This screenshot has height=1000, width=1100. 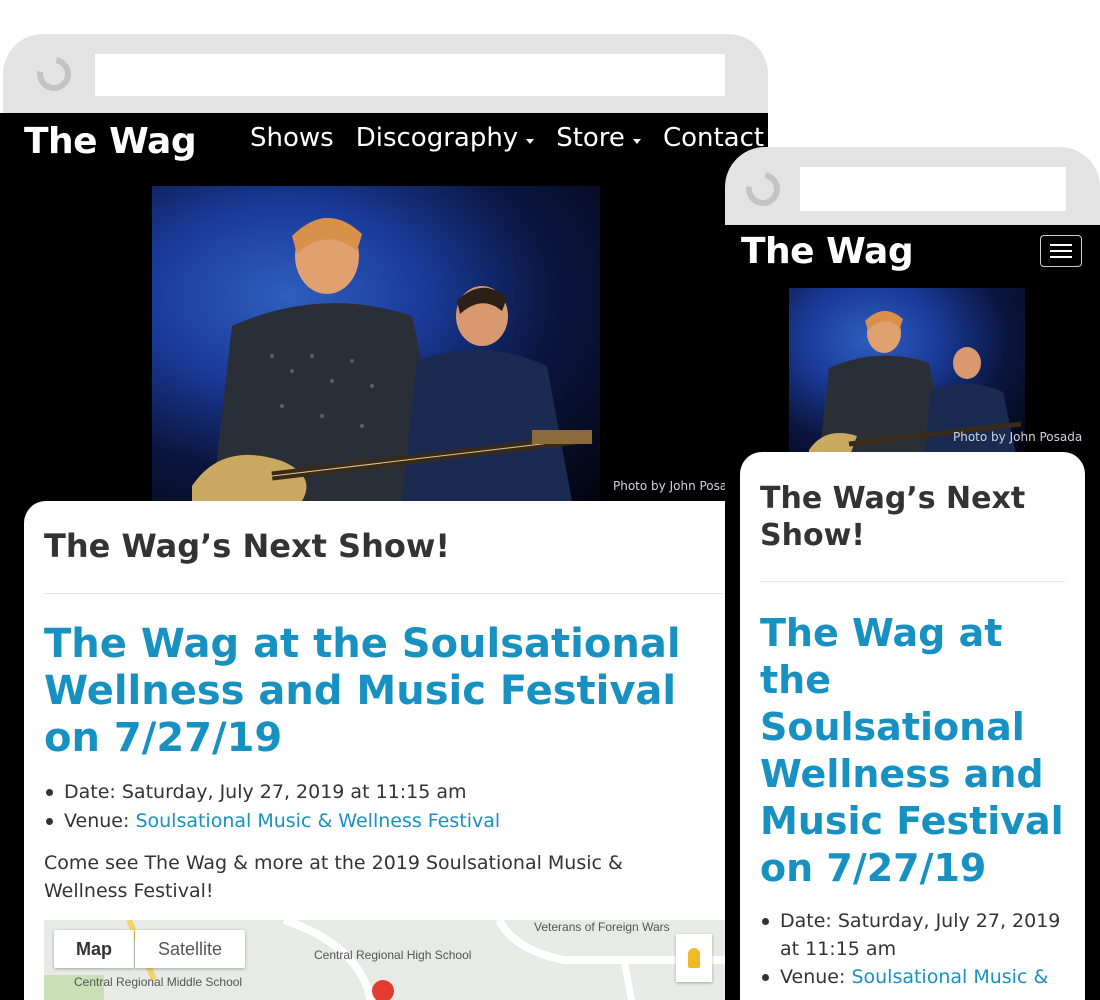 I want to click on hamburger-menu-icon, so click(x=1061, y=251).